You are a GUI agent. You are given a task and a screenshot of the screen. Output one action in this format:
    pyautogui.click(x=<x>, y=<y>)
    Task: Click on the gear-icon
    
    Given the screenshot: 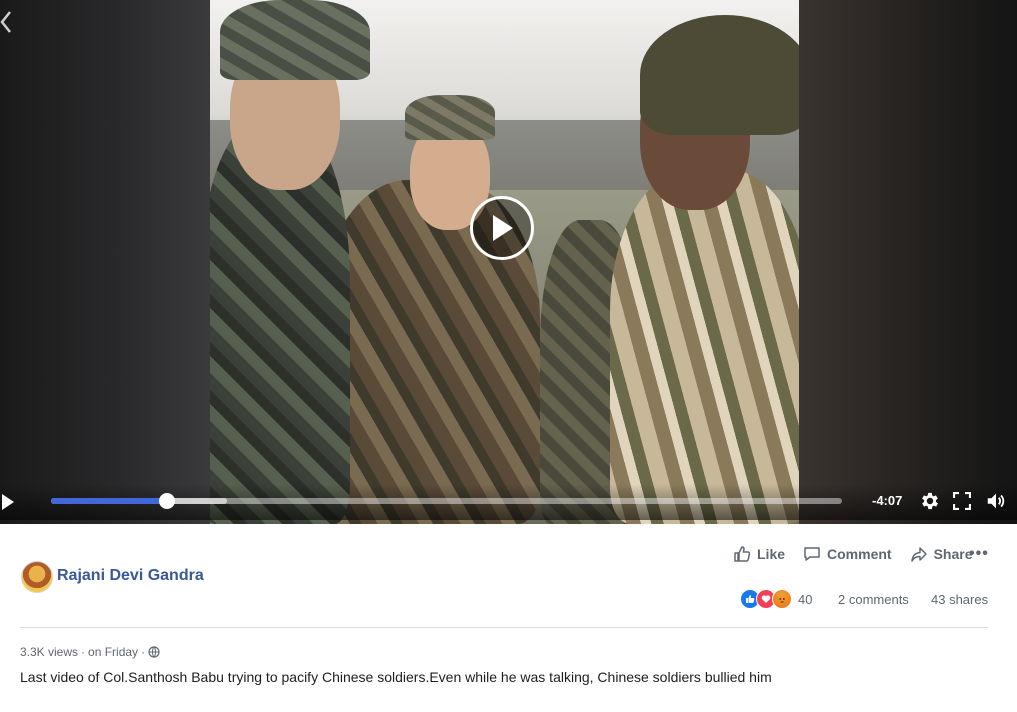 What is the action you would take?
    pyautogui.click(x=930, y=501)
    